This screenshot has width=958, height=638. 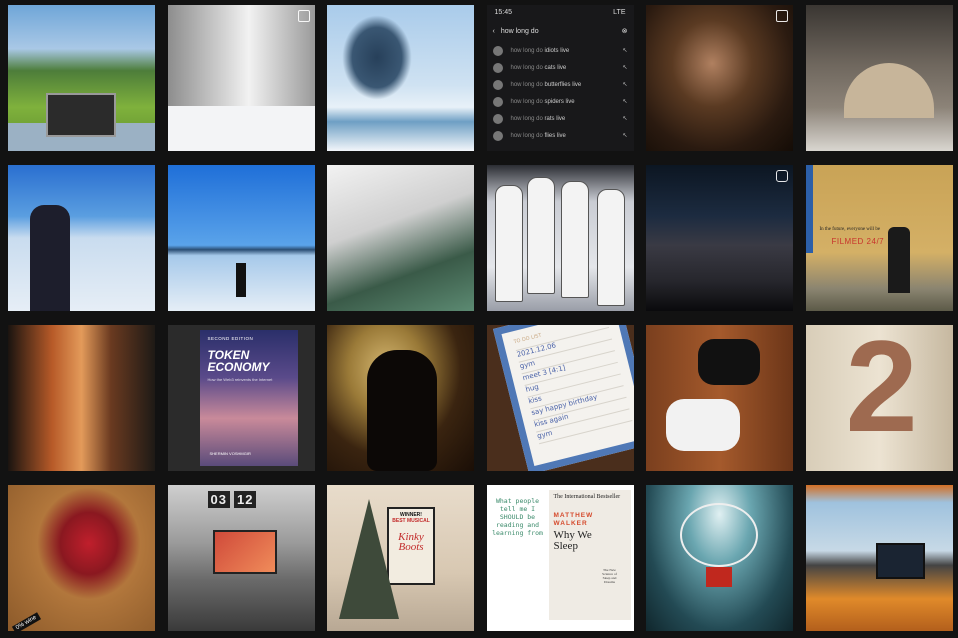 What do you see at coordinates (570, 523) in the screenshot?
I see `book-author: WALKER` at bounding box center [570, 523].